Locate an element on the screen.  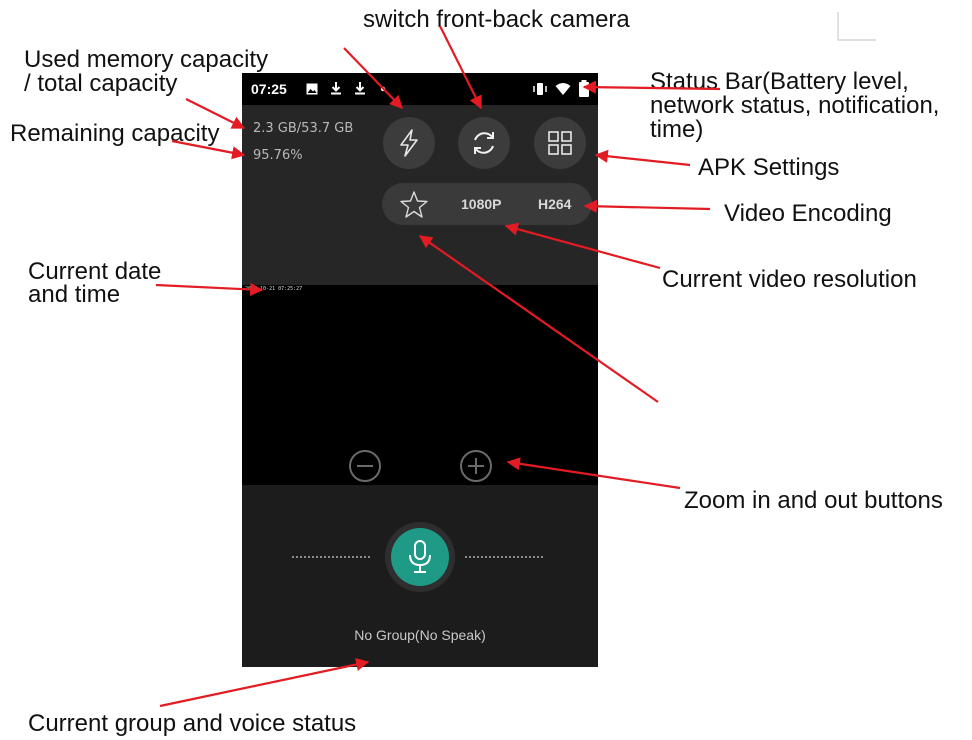
callout-switch-camera: switch front-back camera is located at coordinates (496, 19).